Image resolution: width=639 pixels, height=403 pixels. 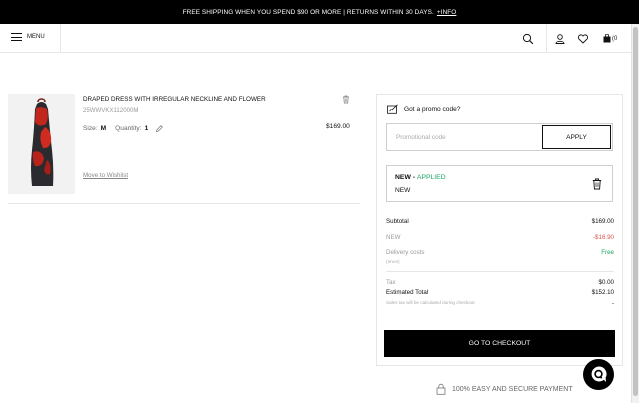 I want to click on site-header: MENU (0, so click(x=315, y=38).